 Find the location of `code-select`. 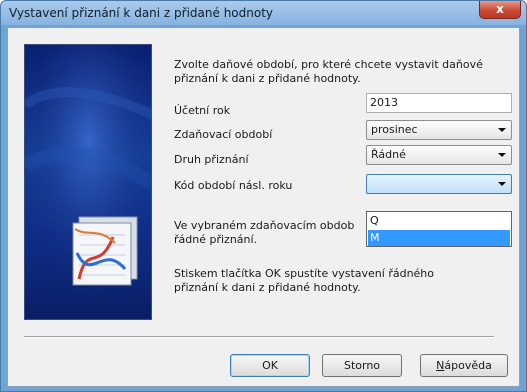

code-select is located at coordinates (439, 184).